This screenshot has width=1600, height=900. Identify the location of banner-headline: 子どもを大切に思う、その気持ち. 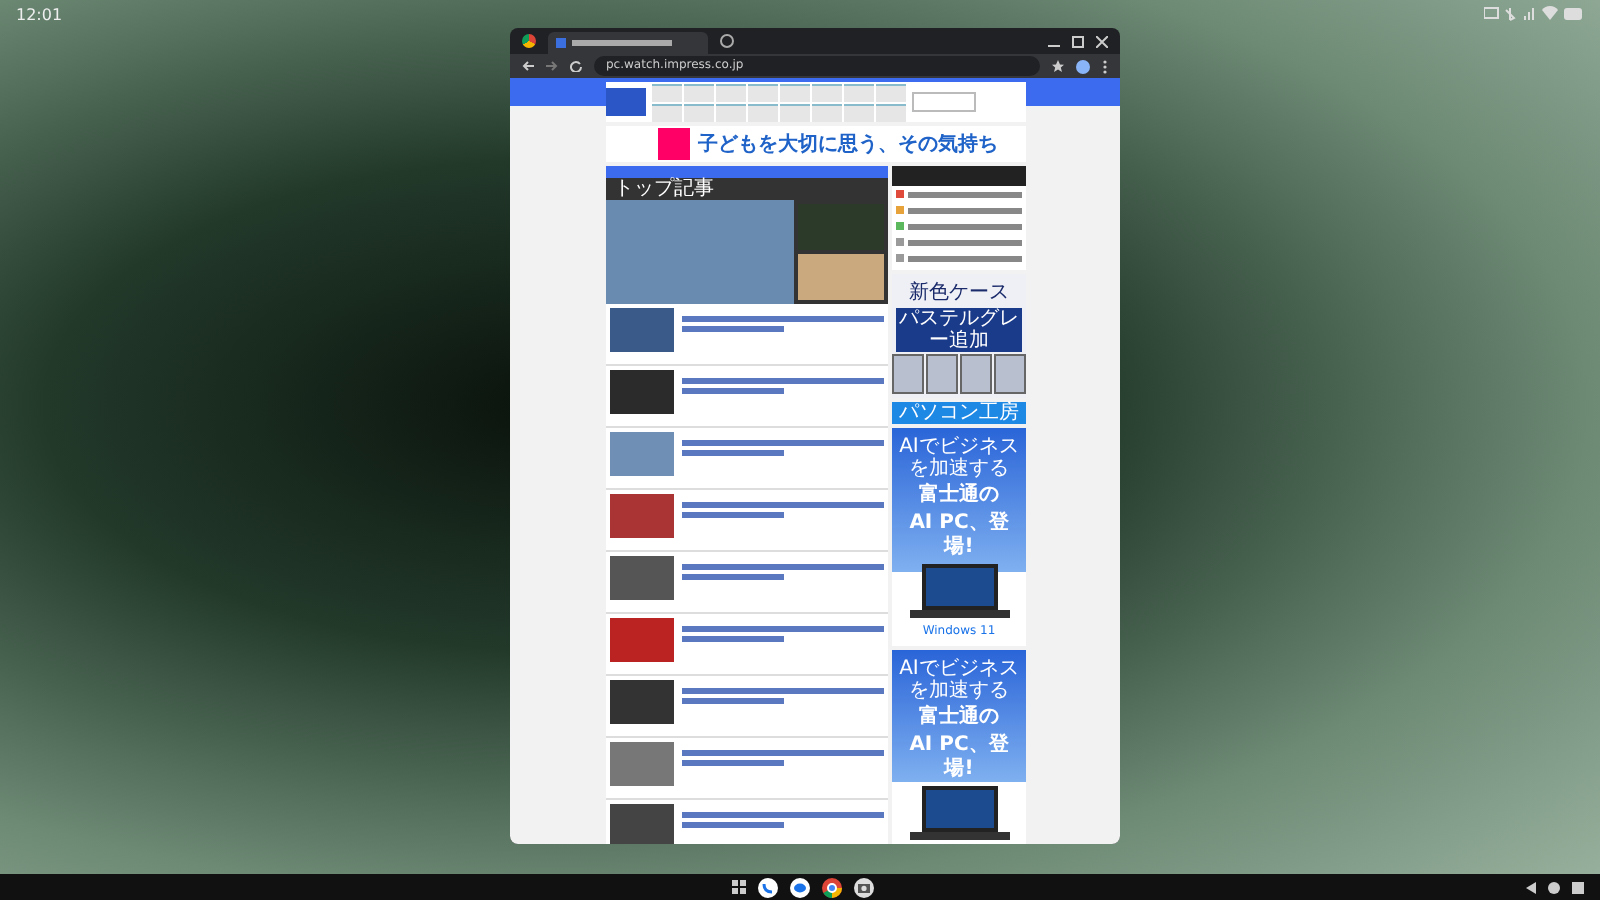
(848, 144).